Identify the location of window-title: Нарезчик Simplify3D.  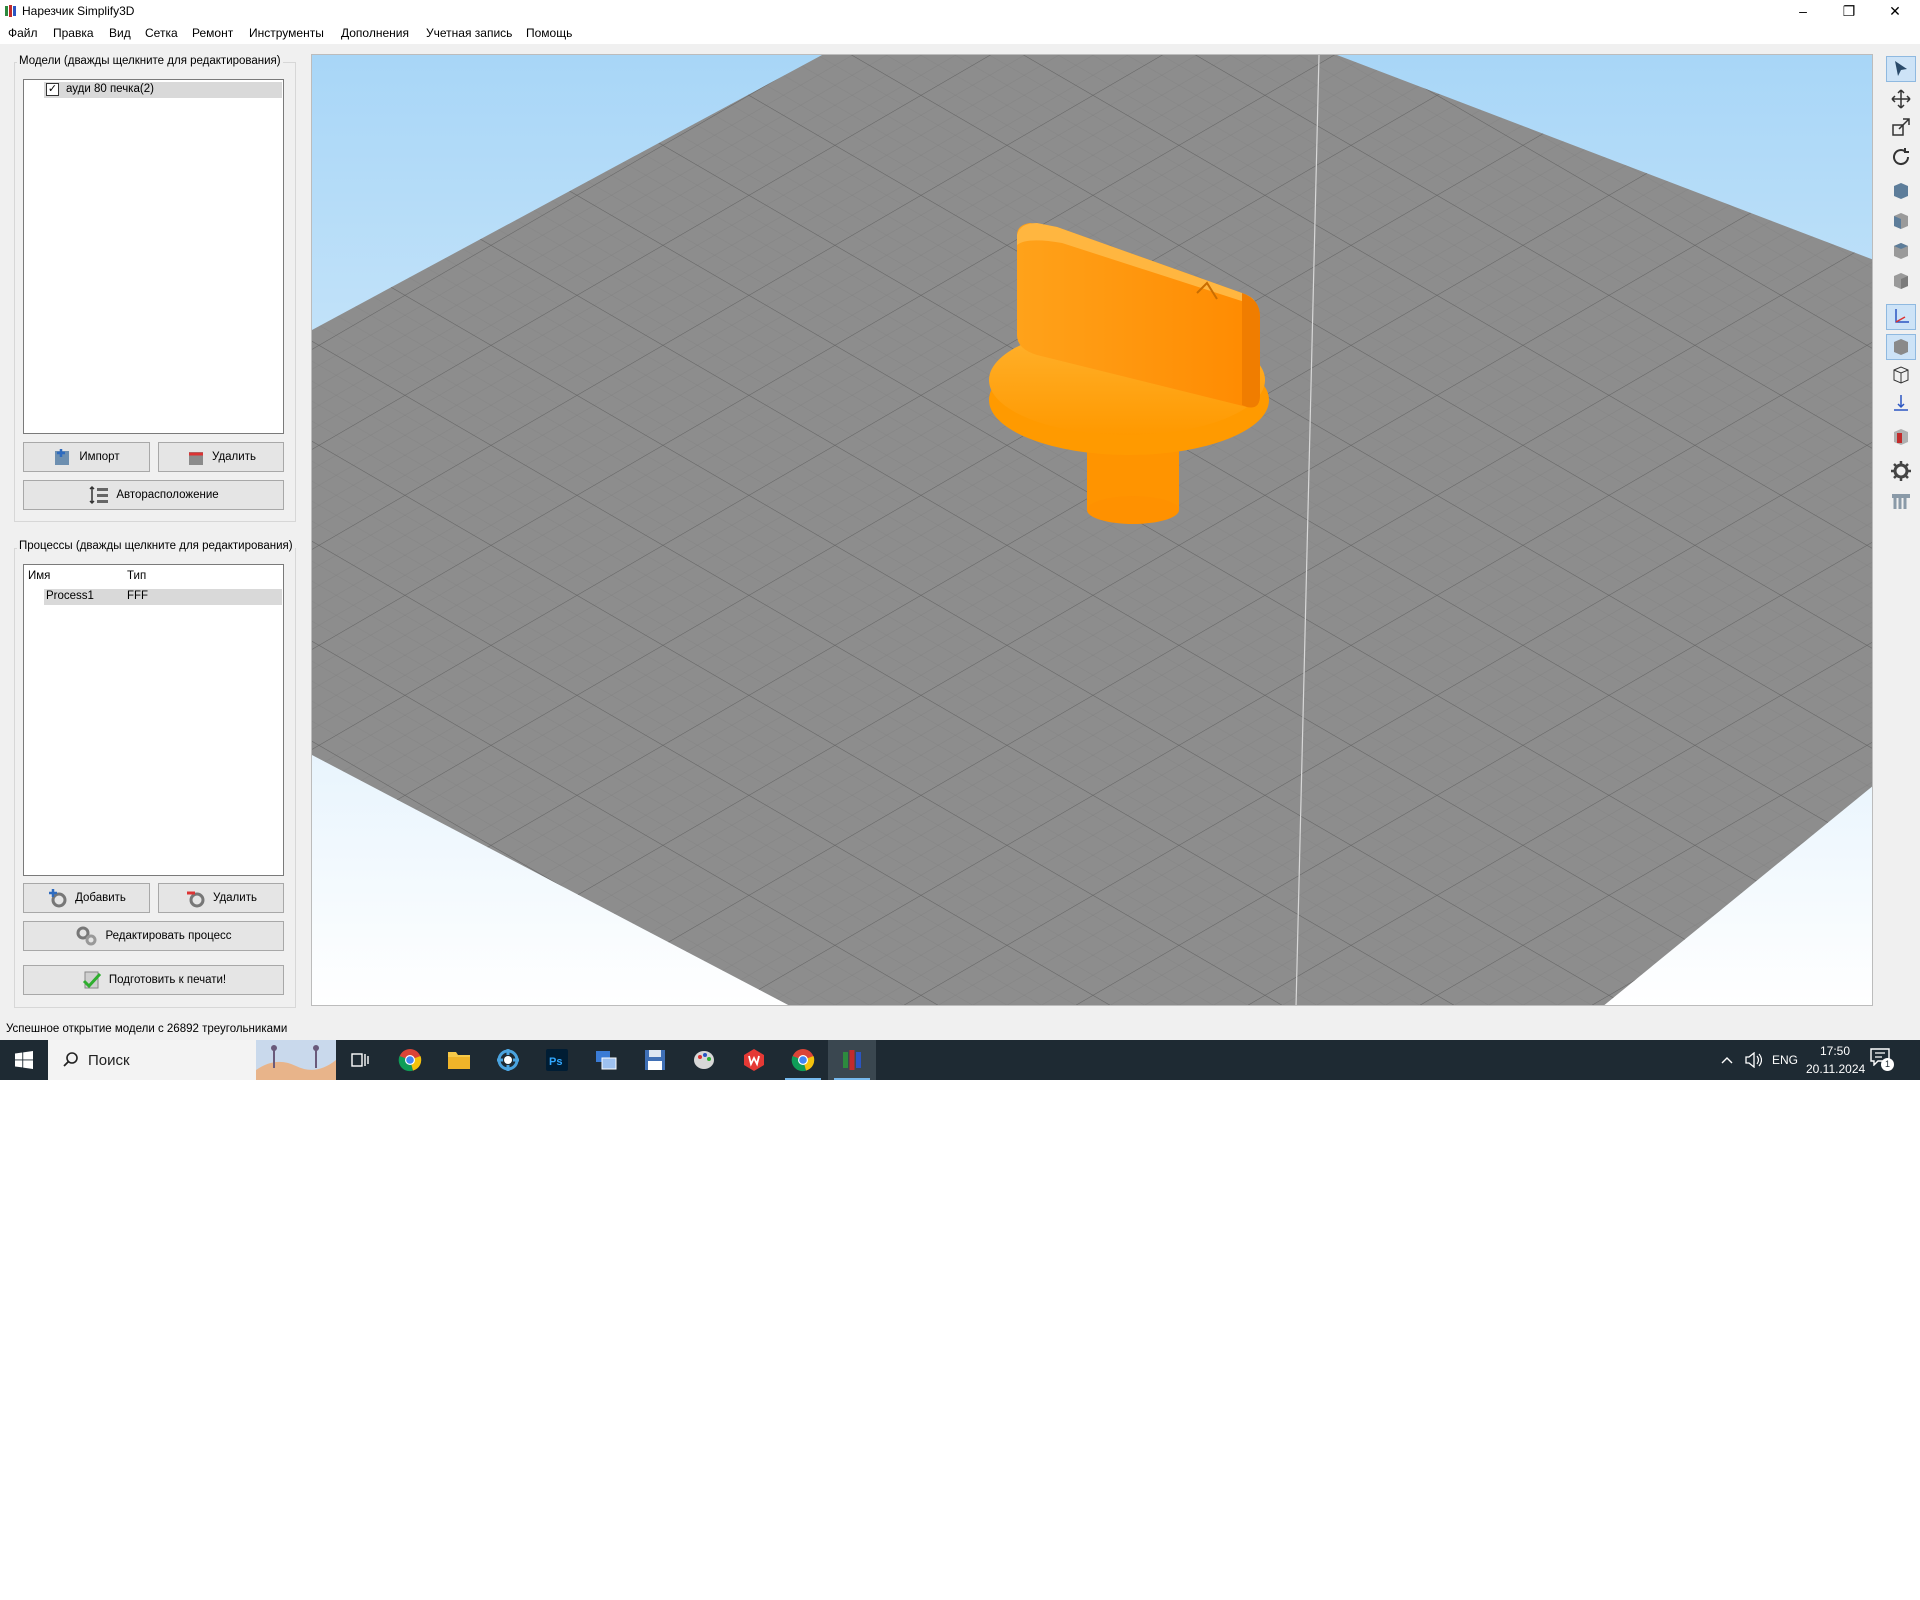
(78, 11).